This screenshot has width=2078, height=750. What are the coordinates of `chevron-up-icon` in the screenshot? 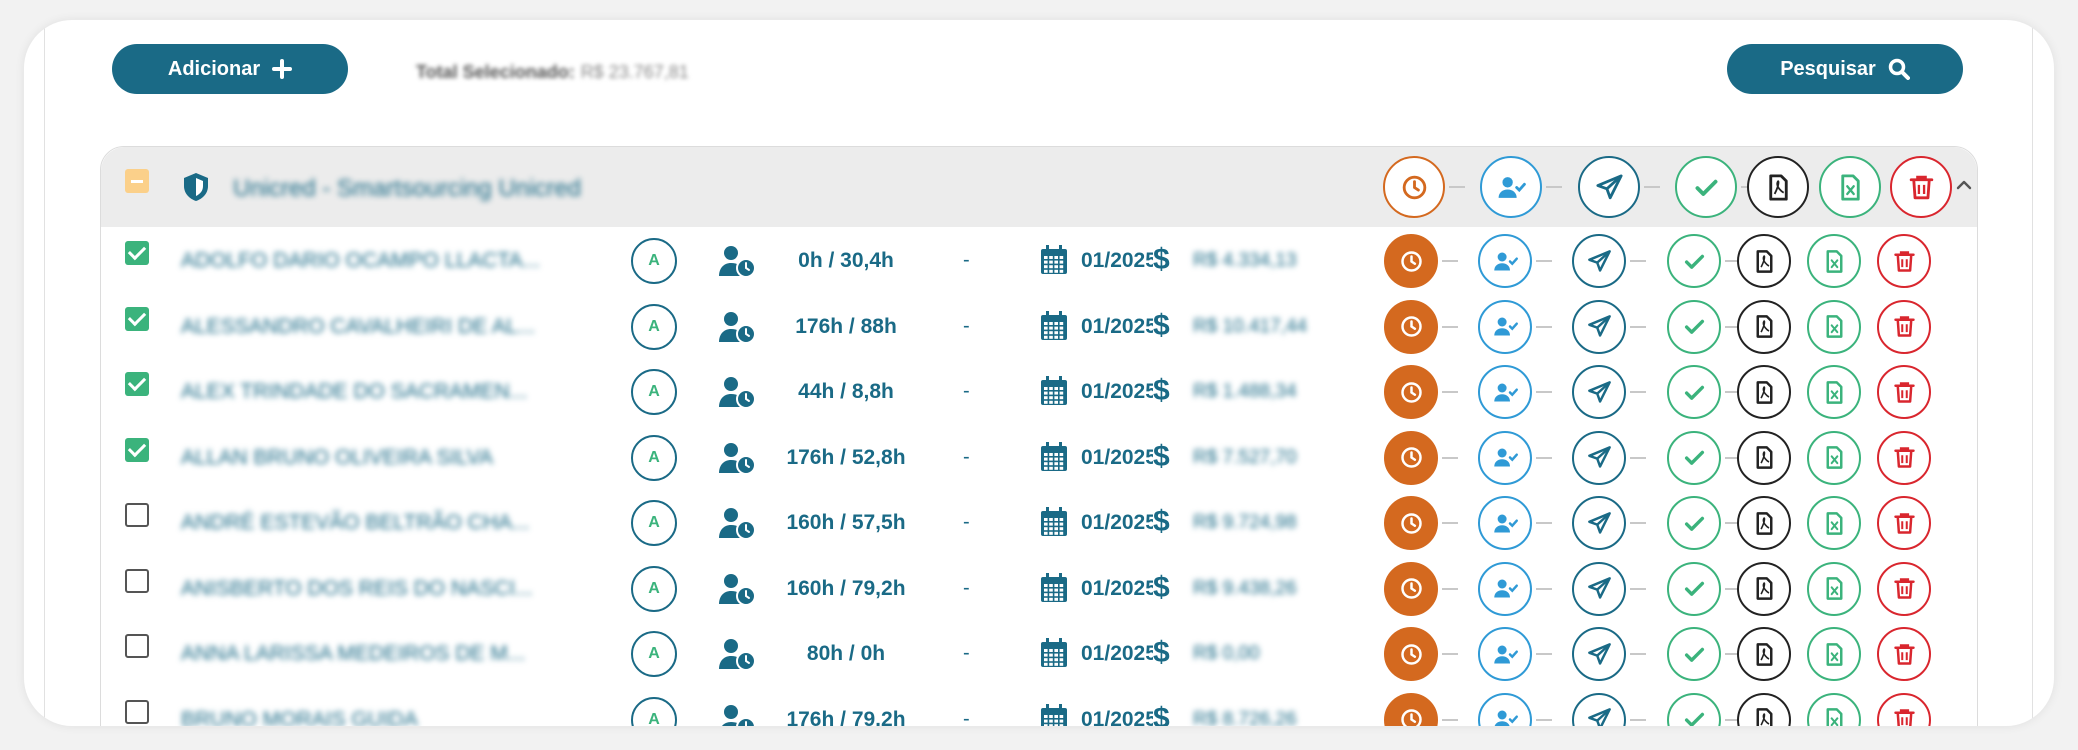 It's located at (1964, 185).